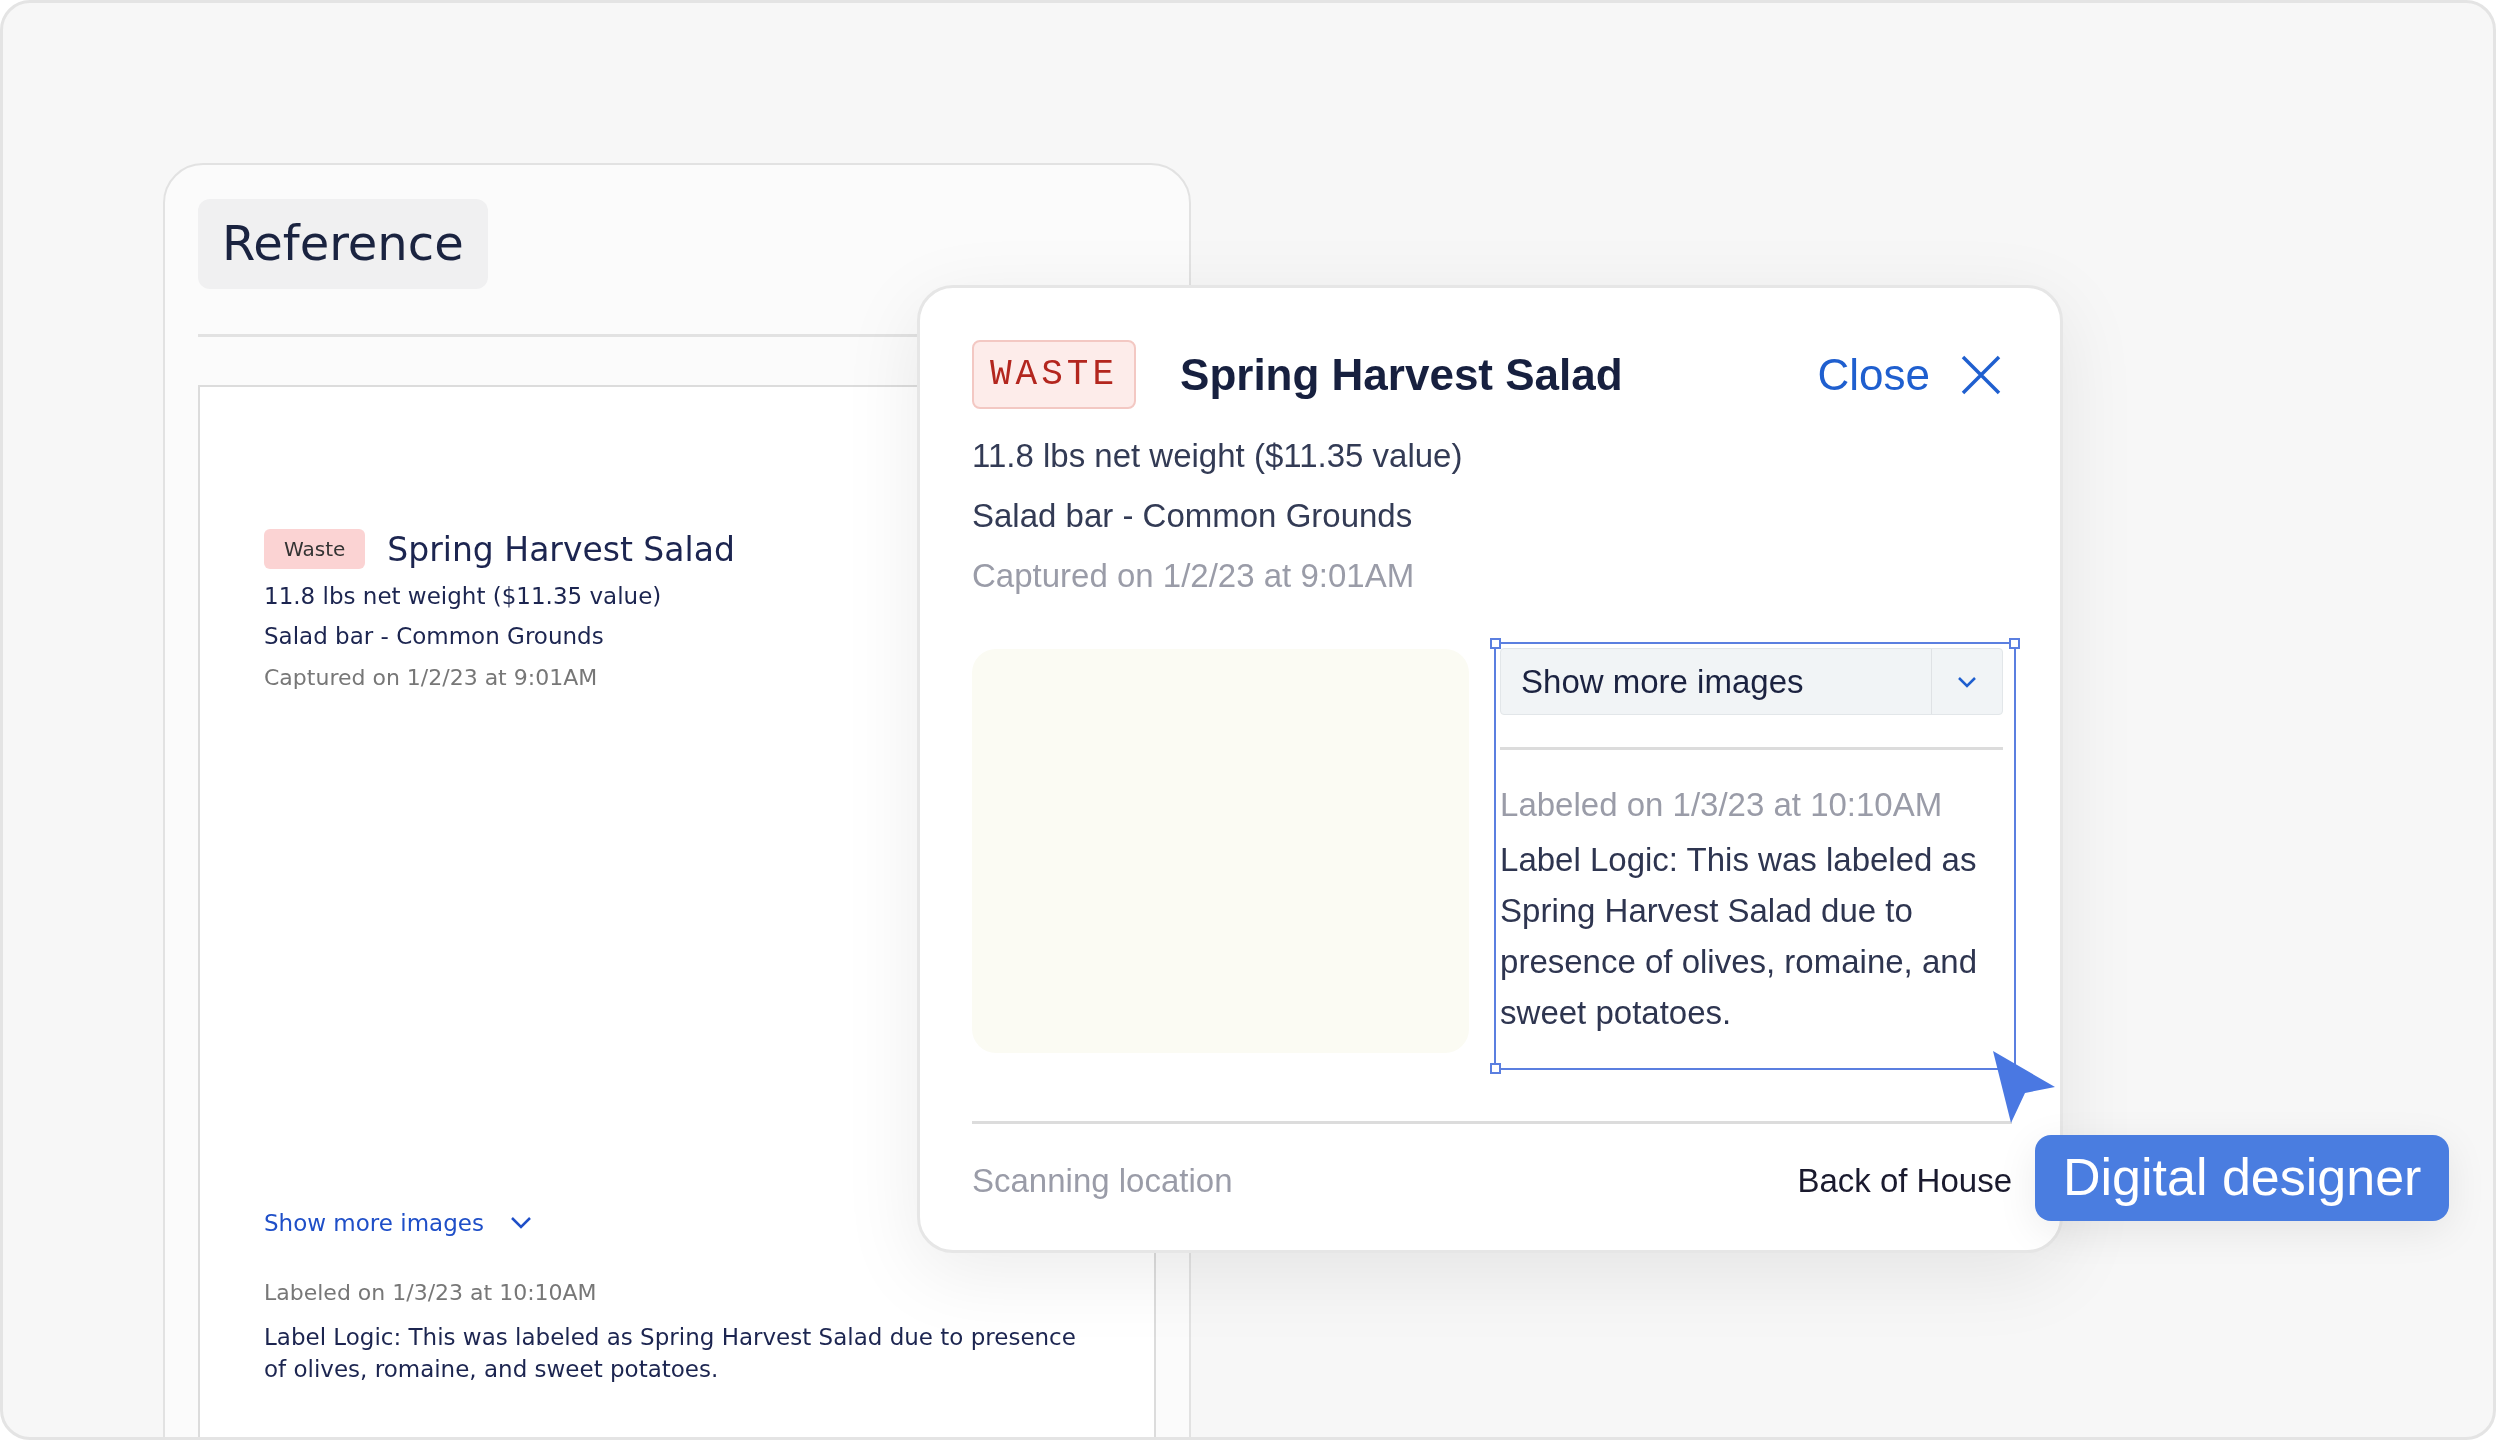 The image size is (2496, 1440). Describe the element at coordinates (398, 1223) in the screenshot. I see `show-more-link: Show more images` at that location.